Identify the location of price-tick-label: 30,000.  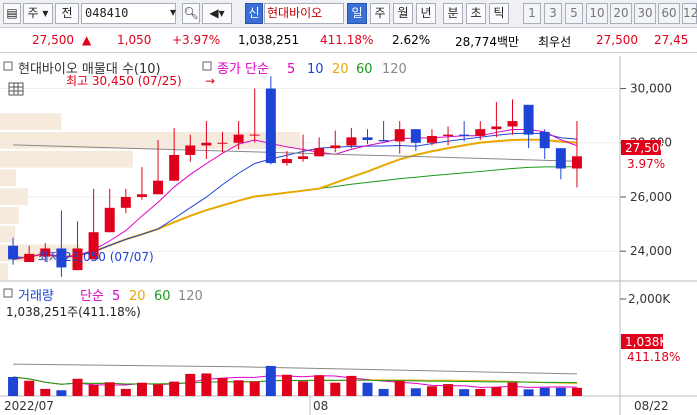
(651, 89).